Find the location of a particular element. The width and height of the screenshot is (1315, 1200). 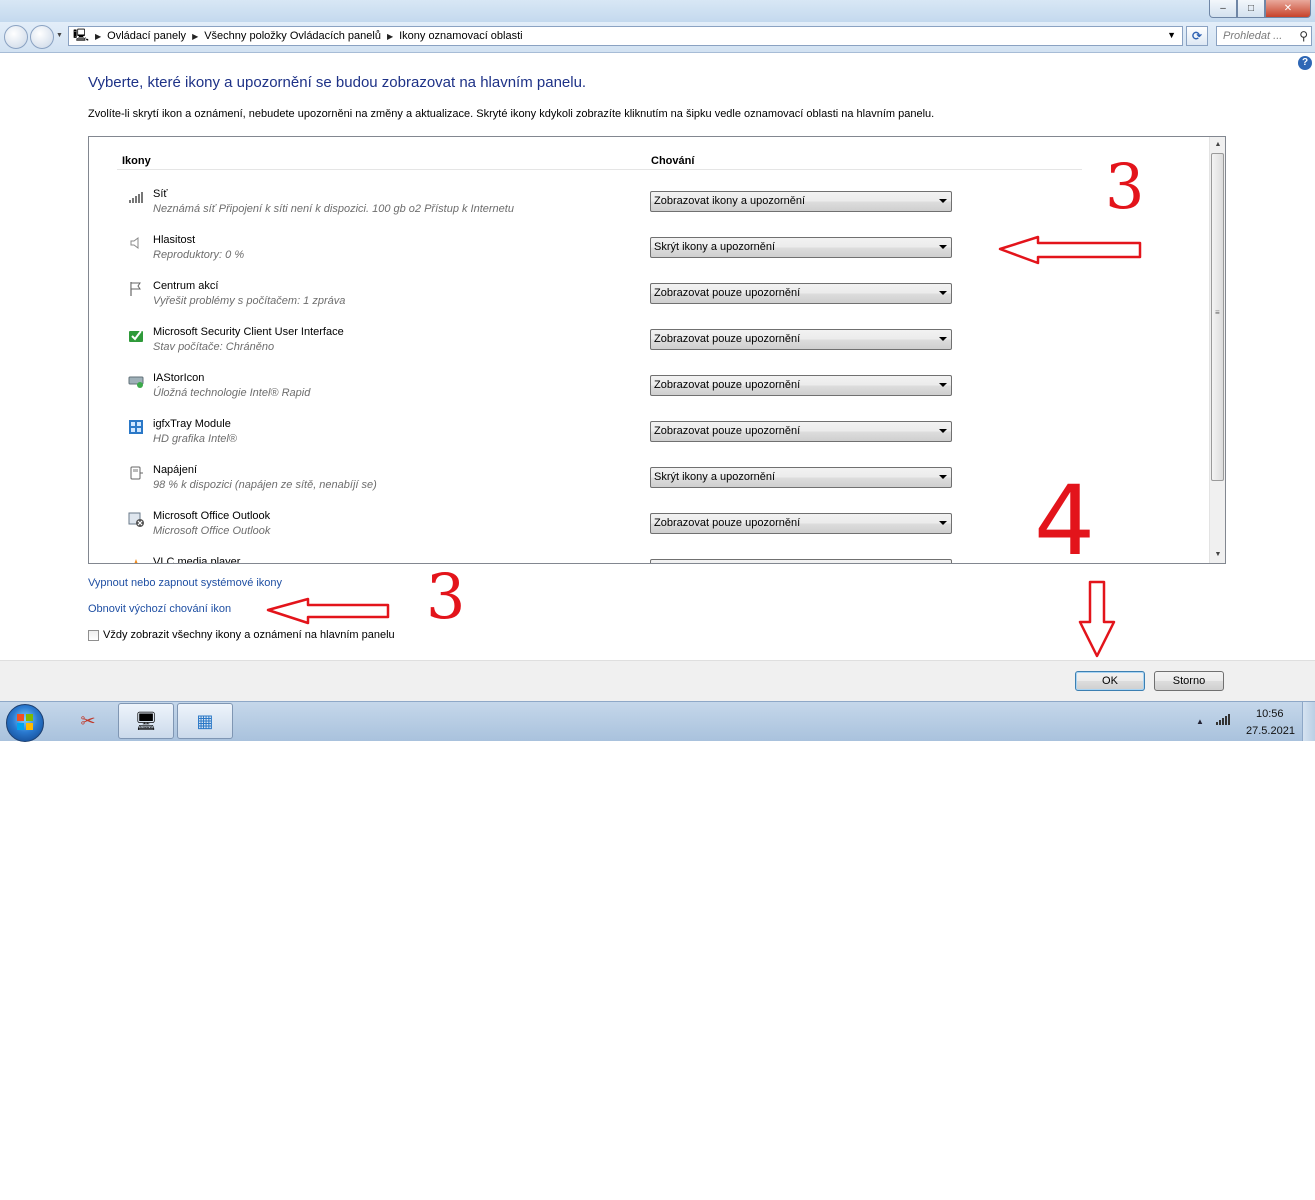

item-description: HD grafika Intel® is located at coordinates (195, 439).